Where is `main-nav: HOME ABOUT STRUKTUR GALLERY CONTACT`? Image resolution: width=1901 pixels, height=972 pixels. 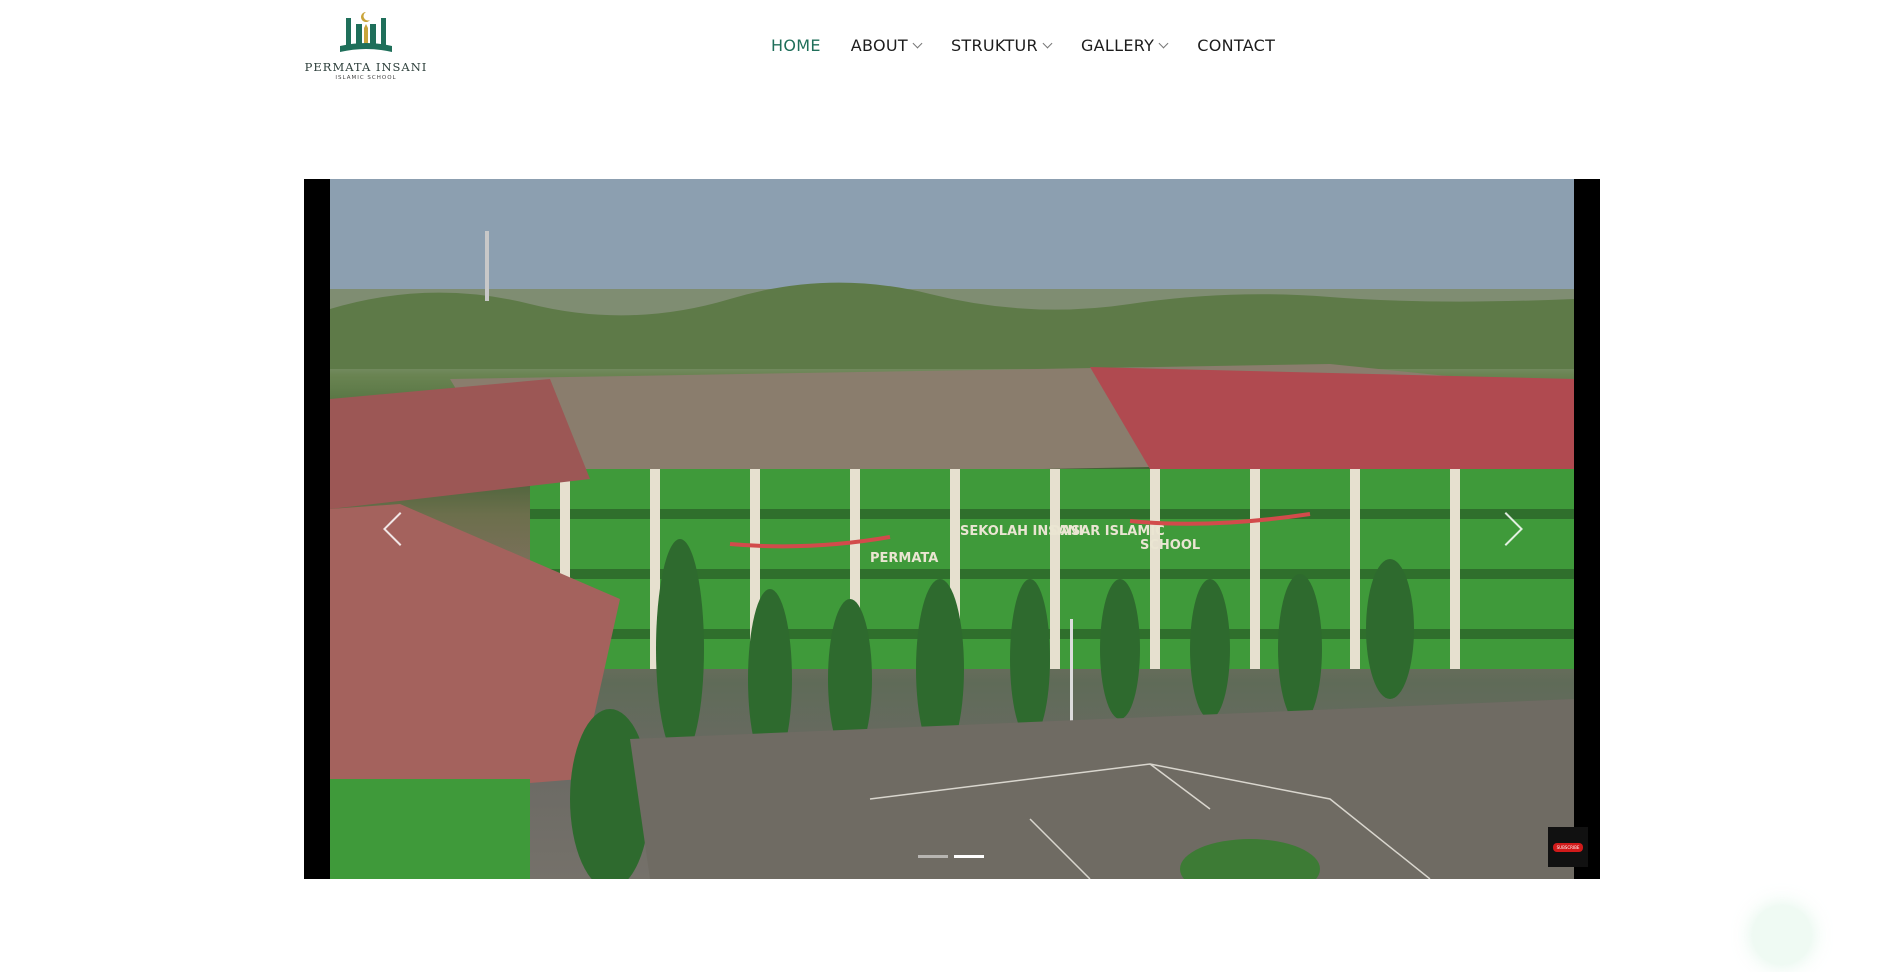 main-nav: HOME ABOUT STRUKTUR GALLERY CONTACT is located at coordinates (1038, 45).